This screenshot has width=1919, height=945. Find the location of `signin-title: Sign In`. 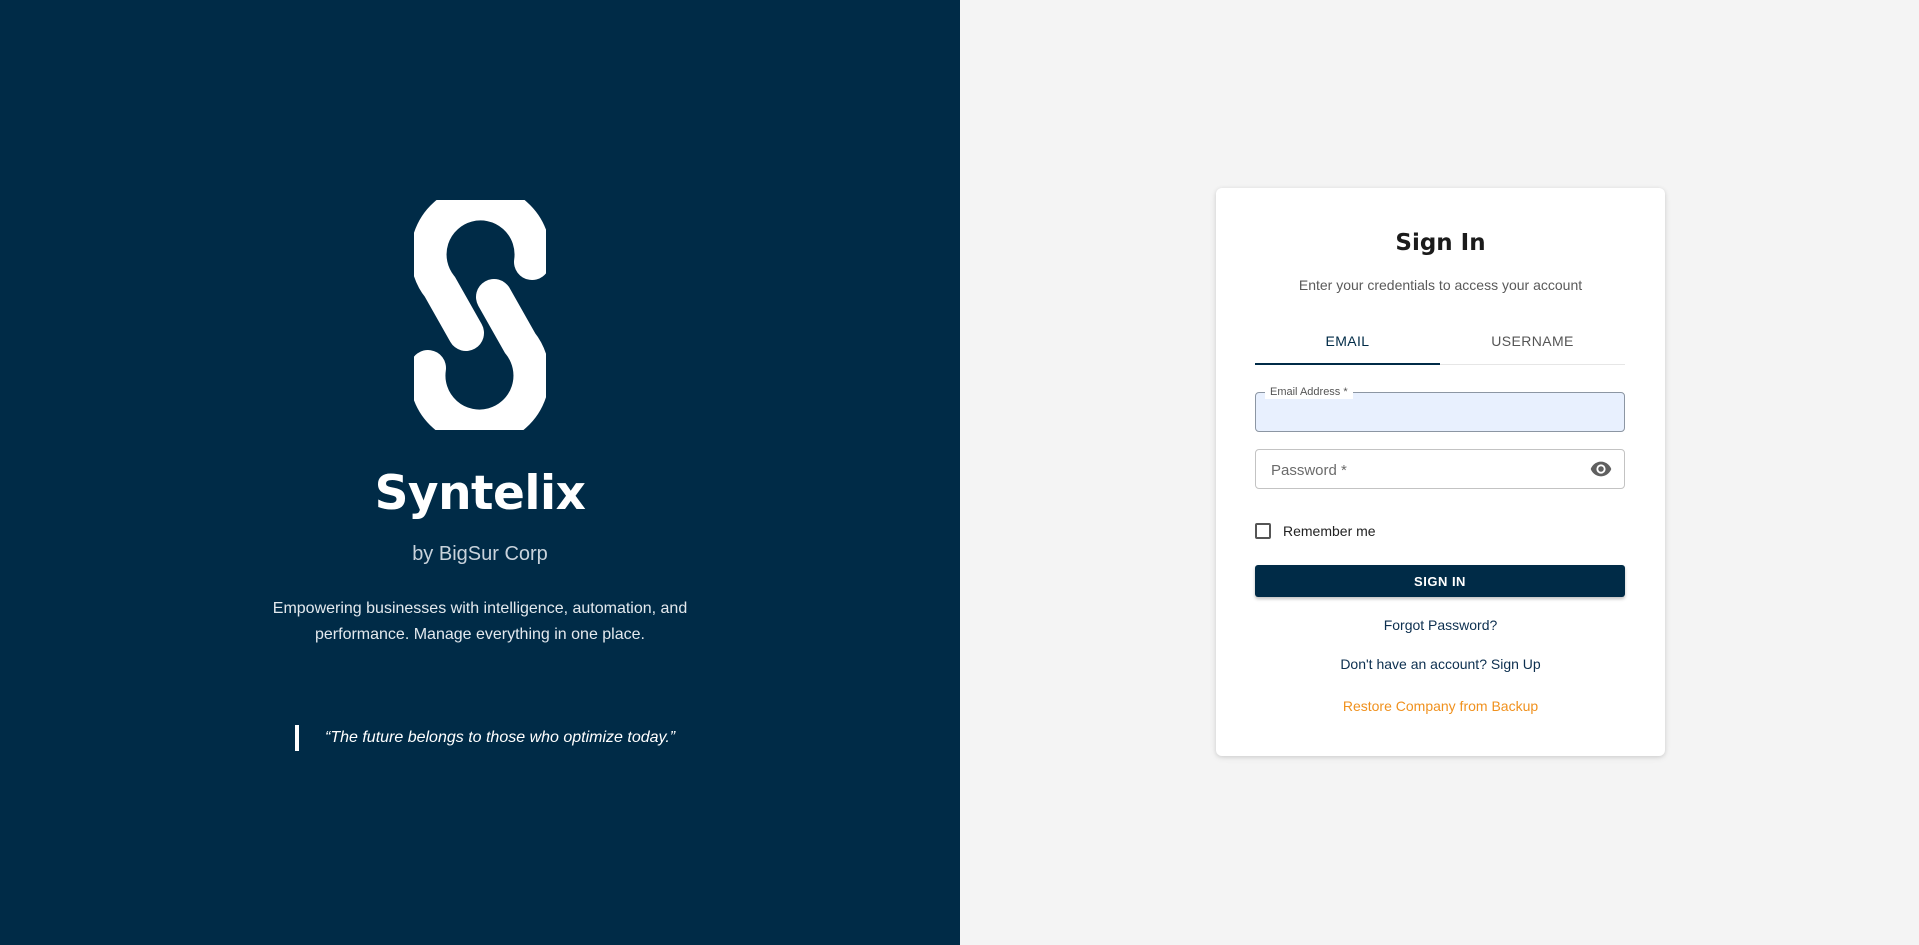

signin-title: Sign In is located at coordinates (1440, 243).